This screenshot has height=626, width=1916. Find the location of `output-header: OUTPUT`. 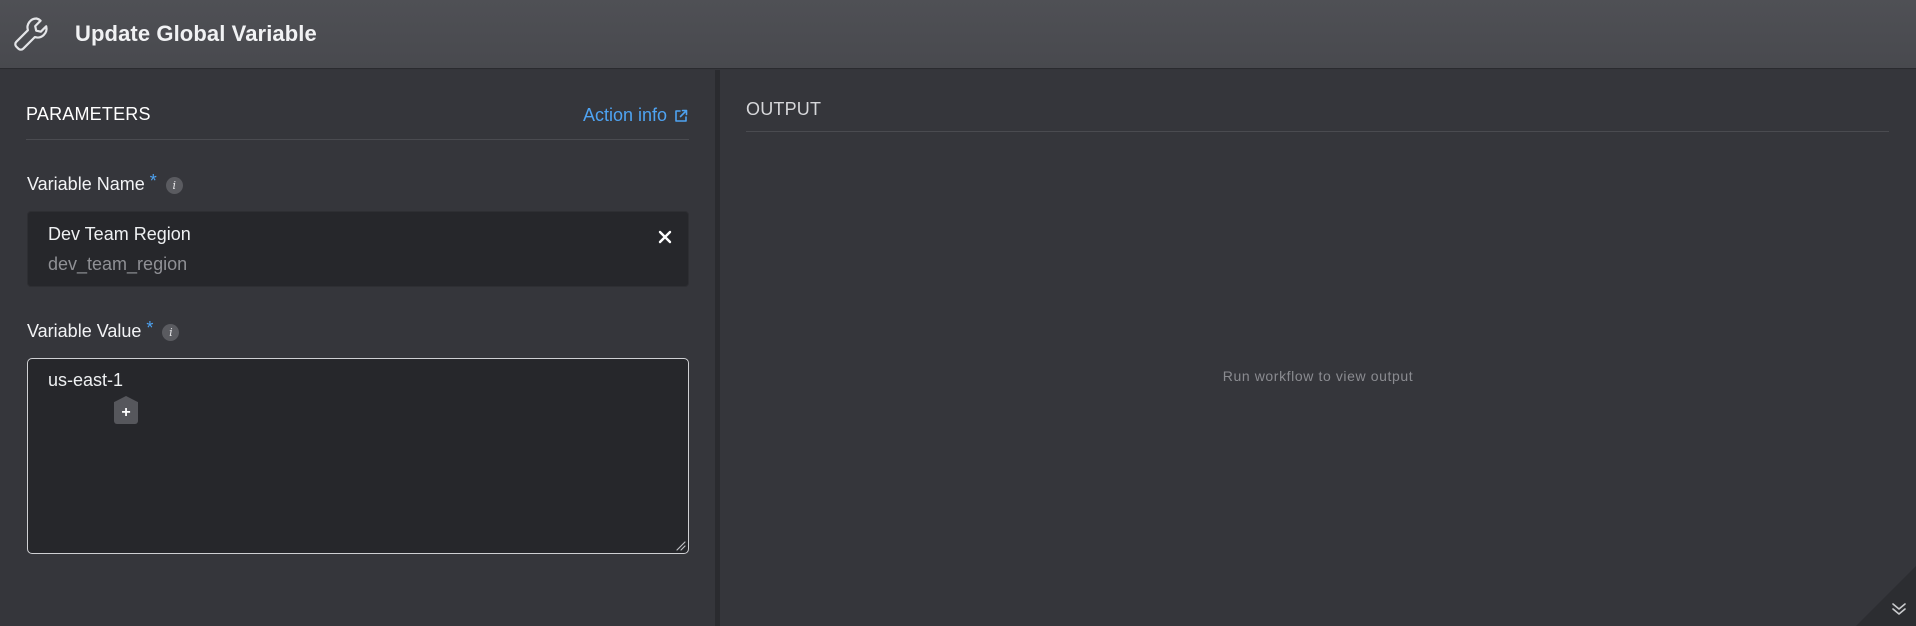

output-header: OUTPUT is located at coordinates (1317, 115).